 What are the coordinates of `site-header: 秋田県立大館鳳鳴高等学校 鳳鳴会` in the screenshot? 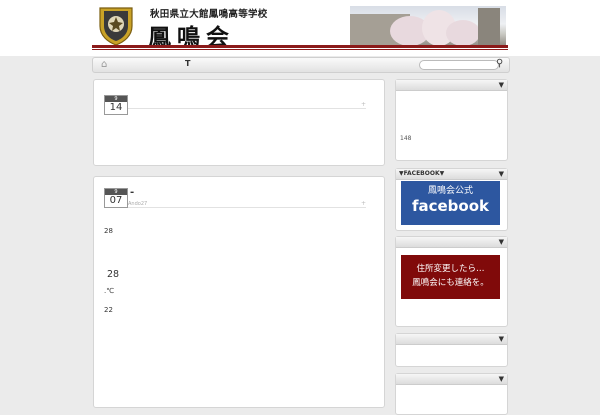 It's located at (300, 28).